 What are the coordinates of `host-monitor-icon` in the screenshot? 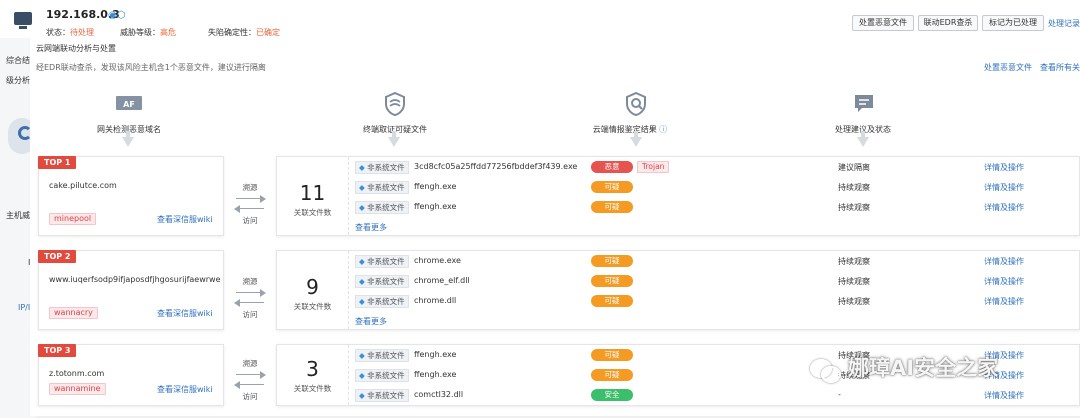 It's located at (23, 20).